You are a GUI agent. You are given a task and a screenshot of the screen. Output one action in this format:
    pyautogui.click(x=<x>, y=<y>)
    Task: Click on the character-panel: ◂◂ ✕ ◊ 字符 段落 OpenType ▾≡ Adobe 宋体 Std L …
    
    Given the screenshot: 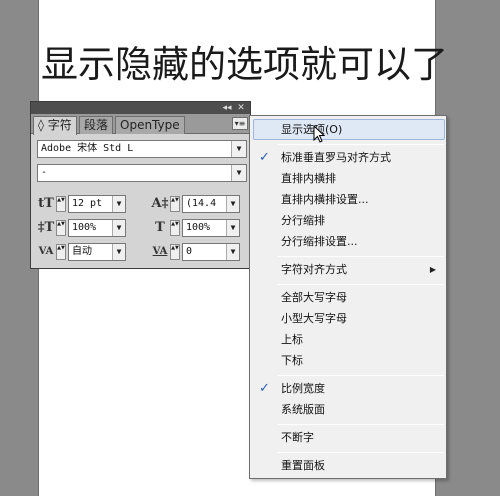 What is the action you would take?
    pyautogui.click(x=140, y=185)
    